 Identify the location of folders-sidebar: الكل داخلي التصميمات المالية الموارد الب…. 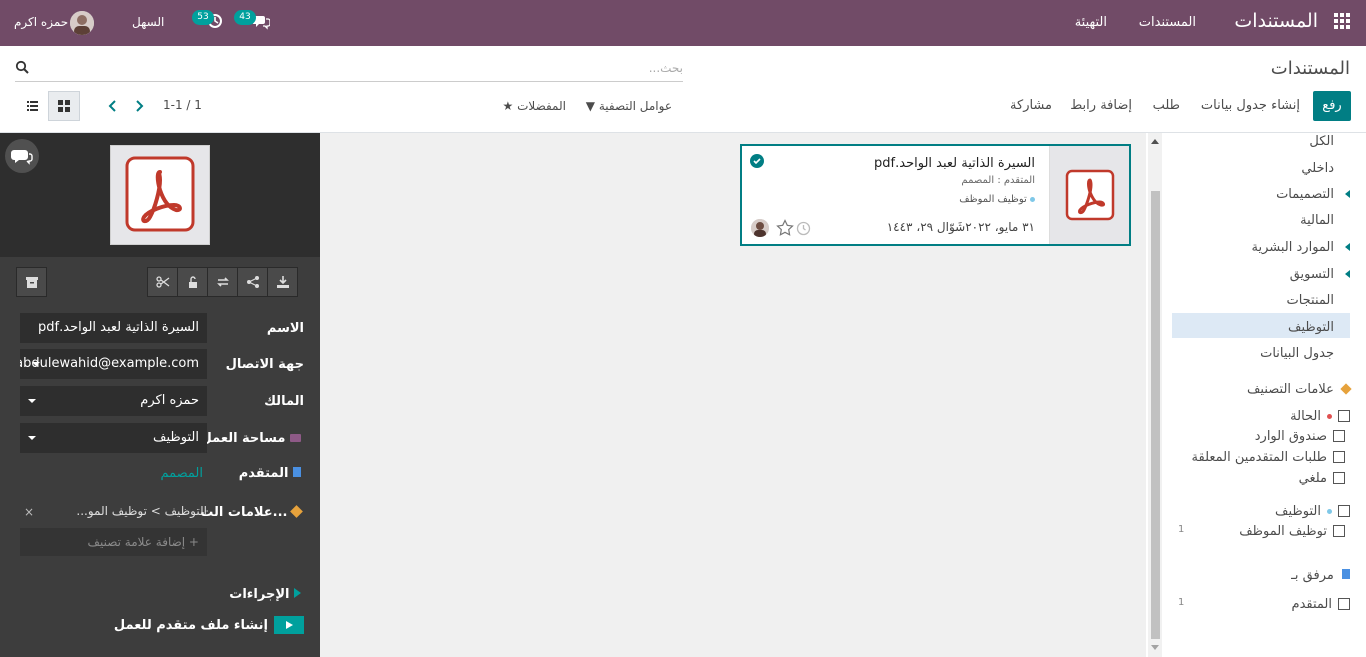
(1264, 395).